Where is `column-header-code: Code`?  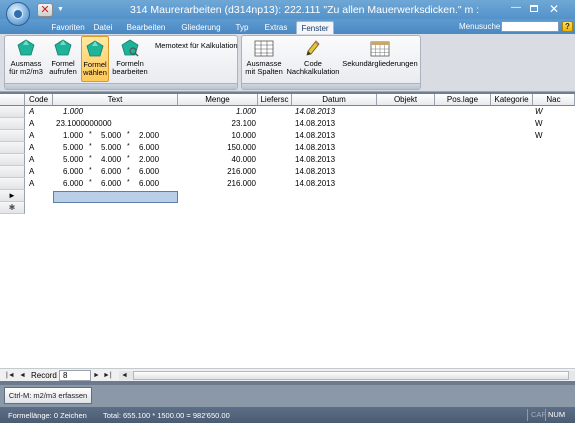
column-header-code: Code is located at coordinates (39, 100).